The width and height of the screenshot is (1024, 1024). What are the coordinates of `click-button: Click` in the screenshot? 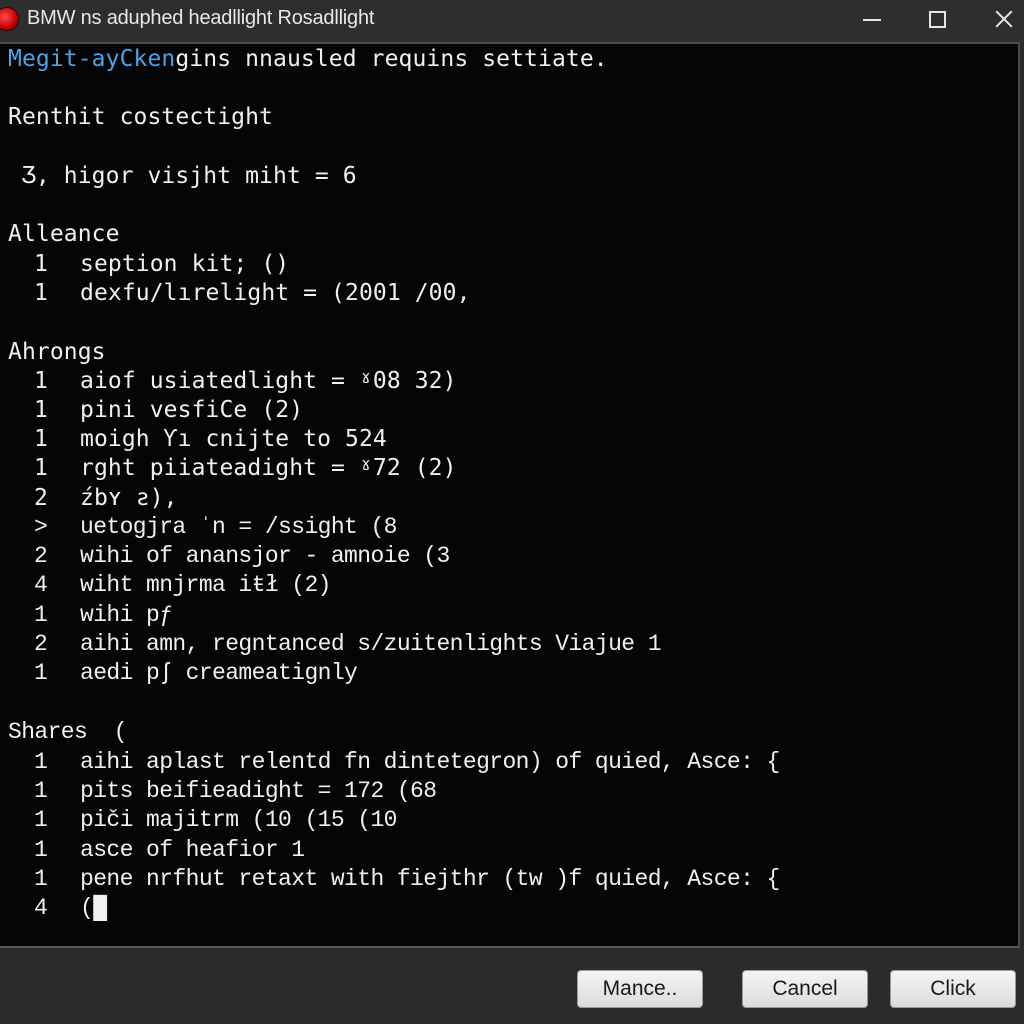 It's located at (953, 989).